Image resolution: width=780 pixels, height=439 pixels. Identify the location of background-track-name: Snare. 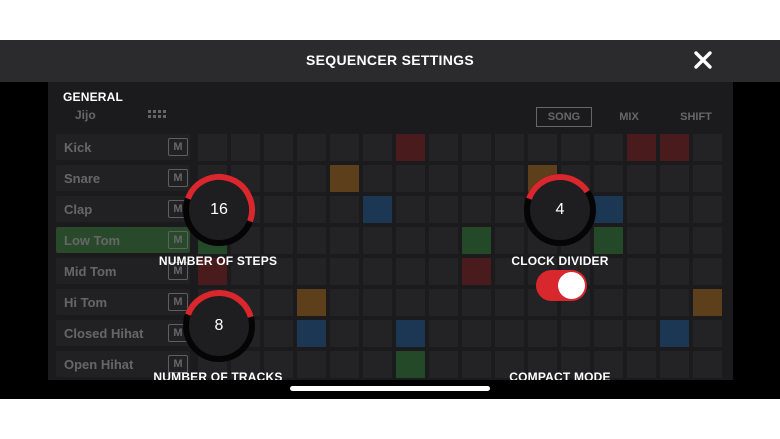
(82, 178).